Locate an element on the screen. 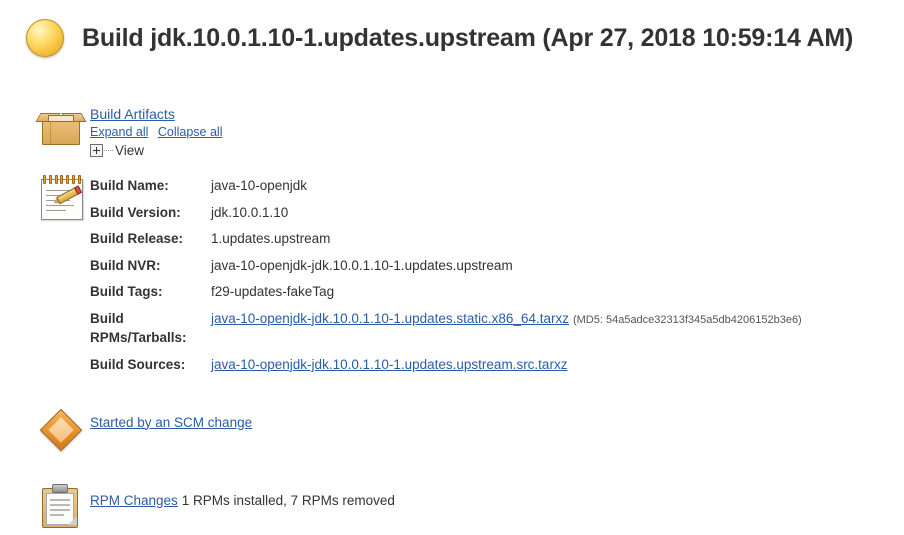  row-label: Build RPMs/Tarballs: is located at coordinates (138, 328).